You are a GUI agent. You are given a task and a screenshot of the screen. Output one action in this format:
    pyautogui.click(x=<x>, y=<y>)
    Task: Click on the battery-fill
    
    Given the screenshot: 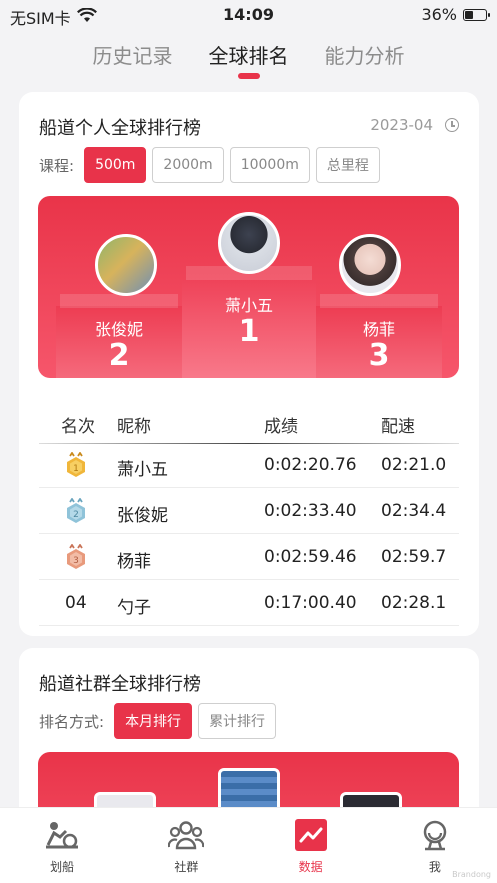 What is the action you would take?
    pyautogui.click(x=469, y=14)
    